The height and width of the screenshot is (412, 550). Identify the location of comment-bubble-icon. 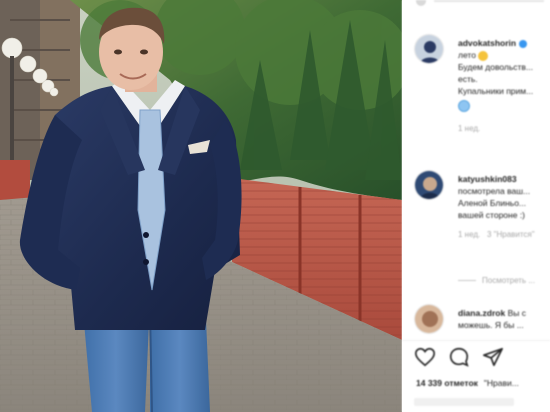
(459, 357).